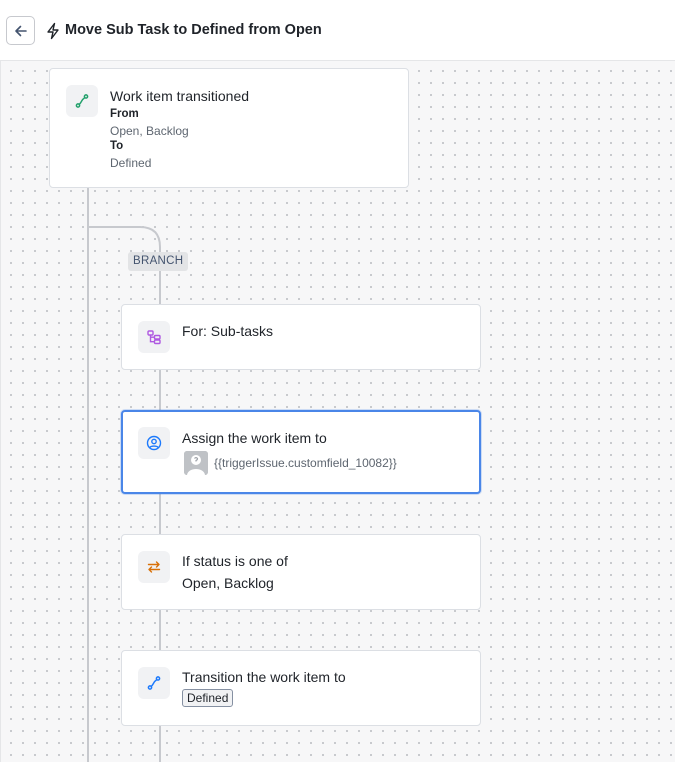  Describe the element at coordinates (235, 561) in the screenshot. I see `condition-title: If status is one of` at that location.